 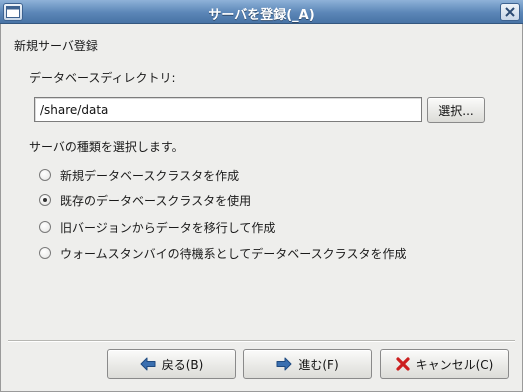 I want to click on radio-label: 既存のデータベースクラスタを使用, so click(x=156, y=200).